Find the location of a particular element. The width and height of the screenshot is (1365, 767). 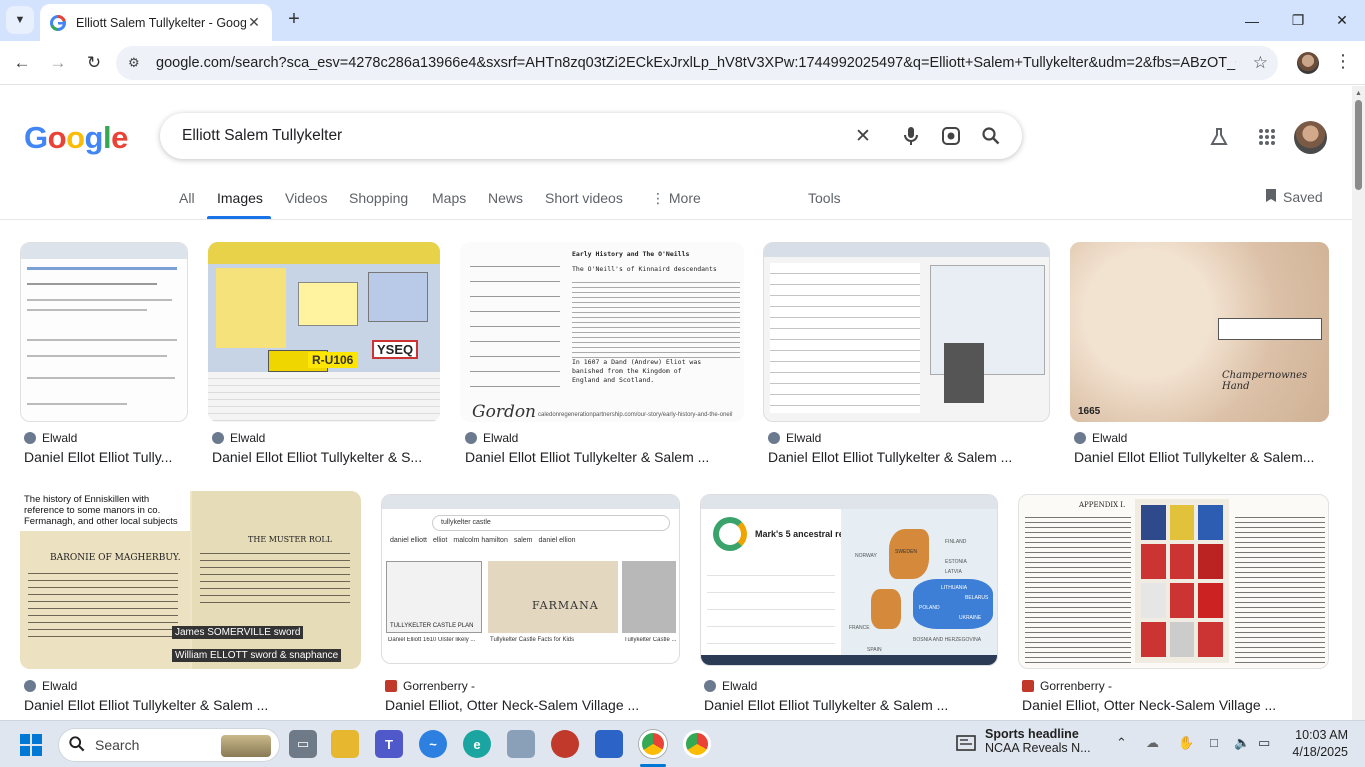

chevron-up-icon: ⌃ is located at coordinates (1121, 743).